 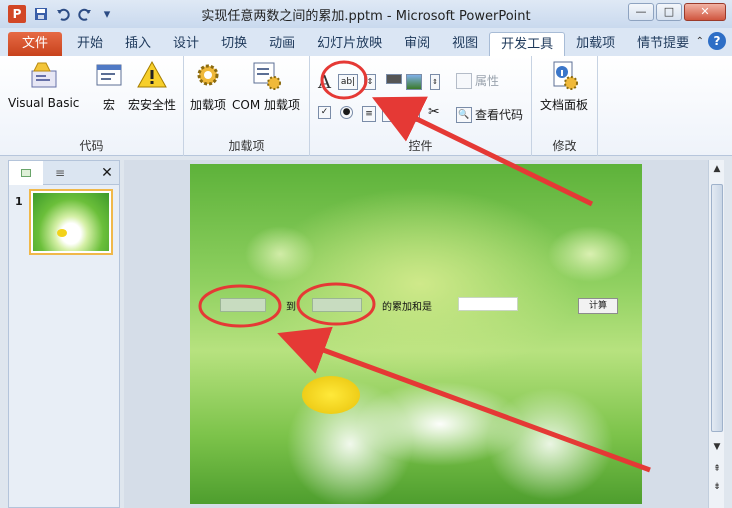 I want to click on scroll-up-icon: ▲, so click(x=717, y=169).